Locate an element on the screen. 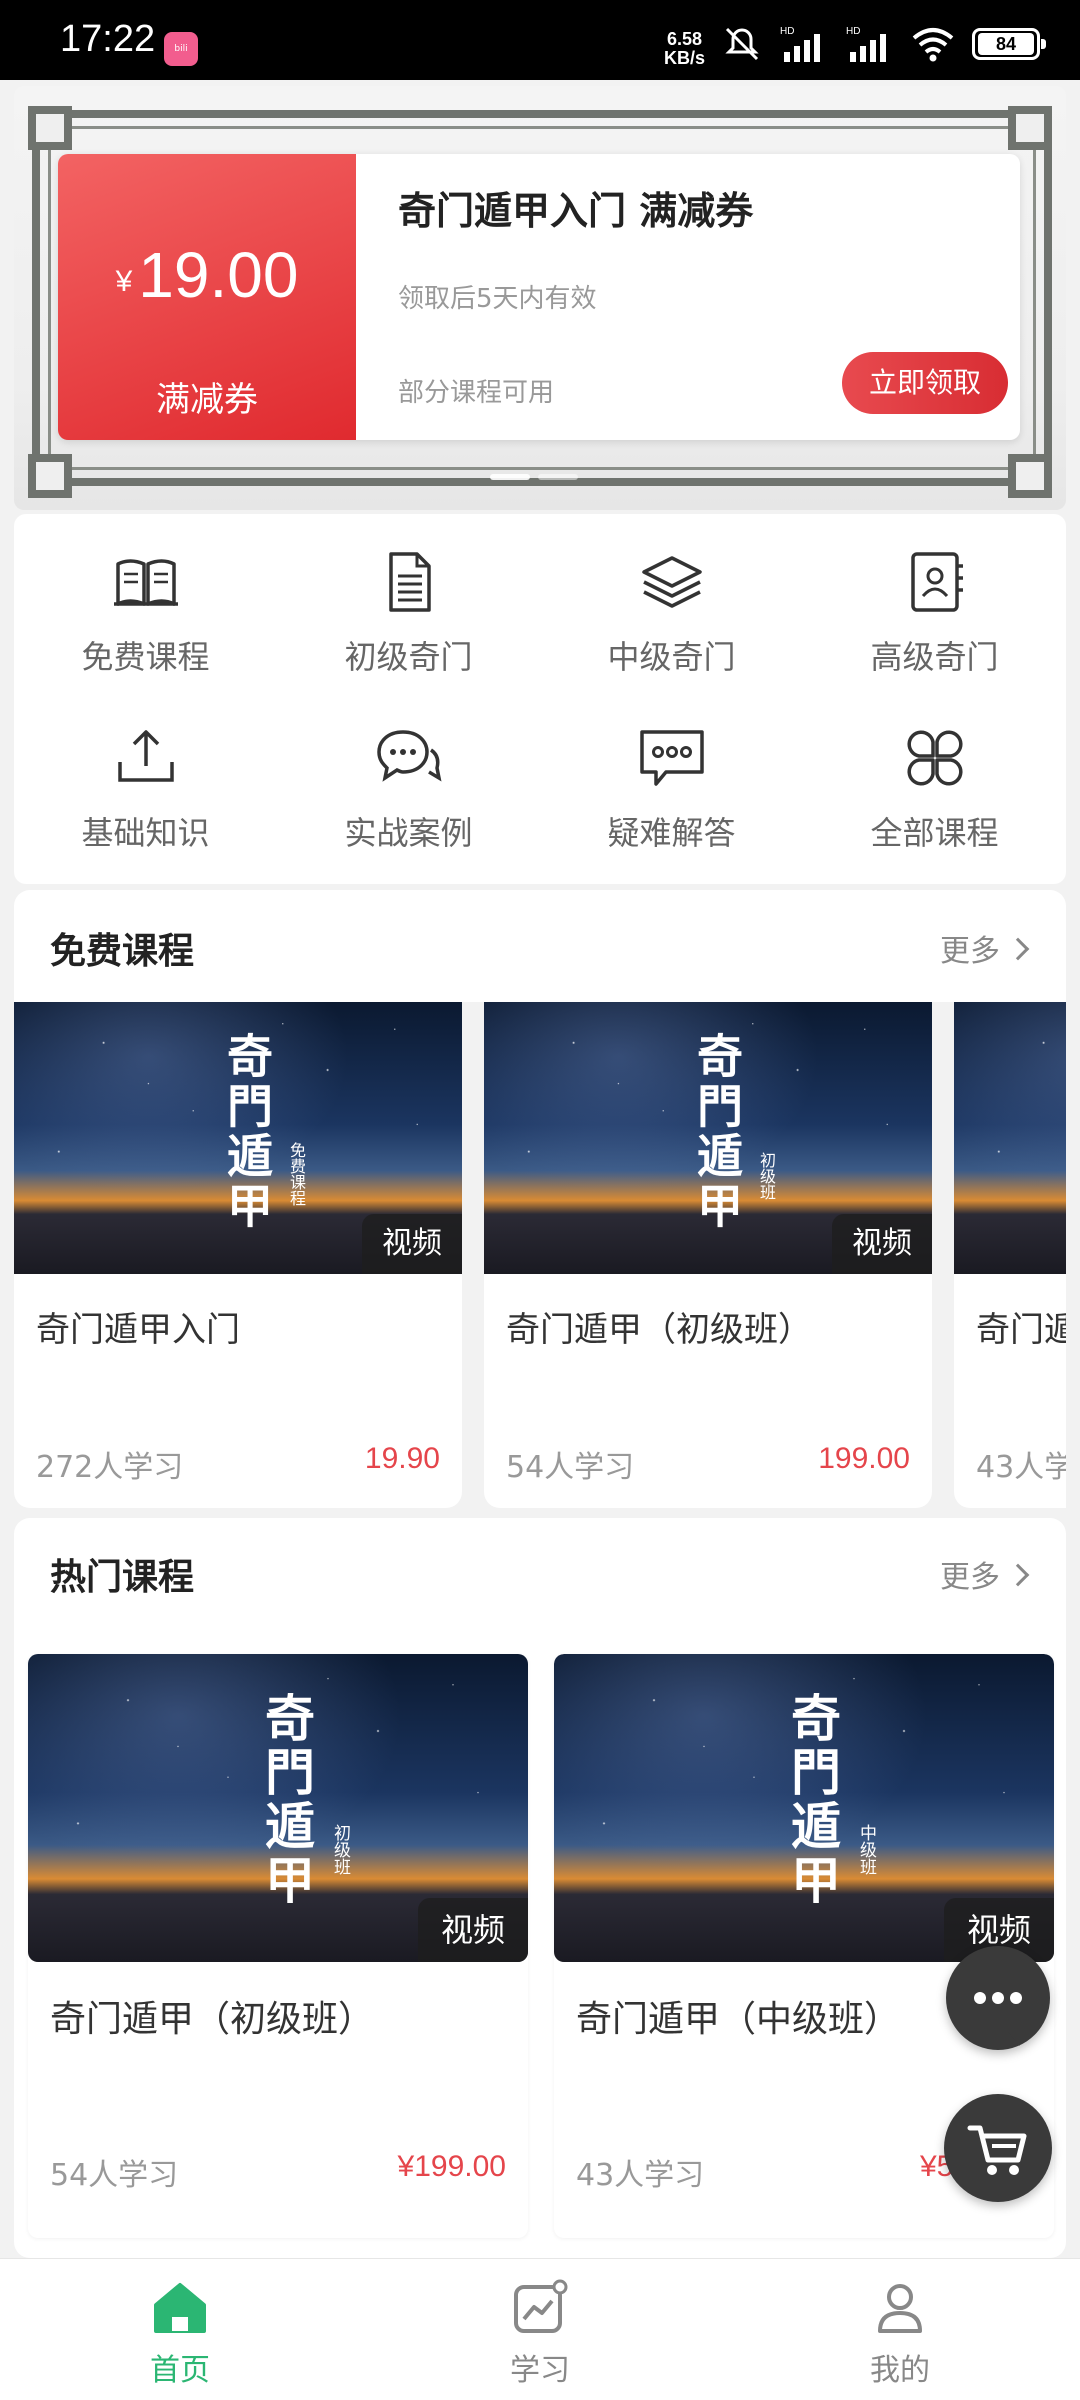 The image size is (1080, 2400). cover-subtitle: 初级班 is located at coordinates (766, 1176).